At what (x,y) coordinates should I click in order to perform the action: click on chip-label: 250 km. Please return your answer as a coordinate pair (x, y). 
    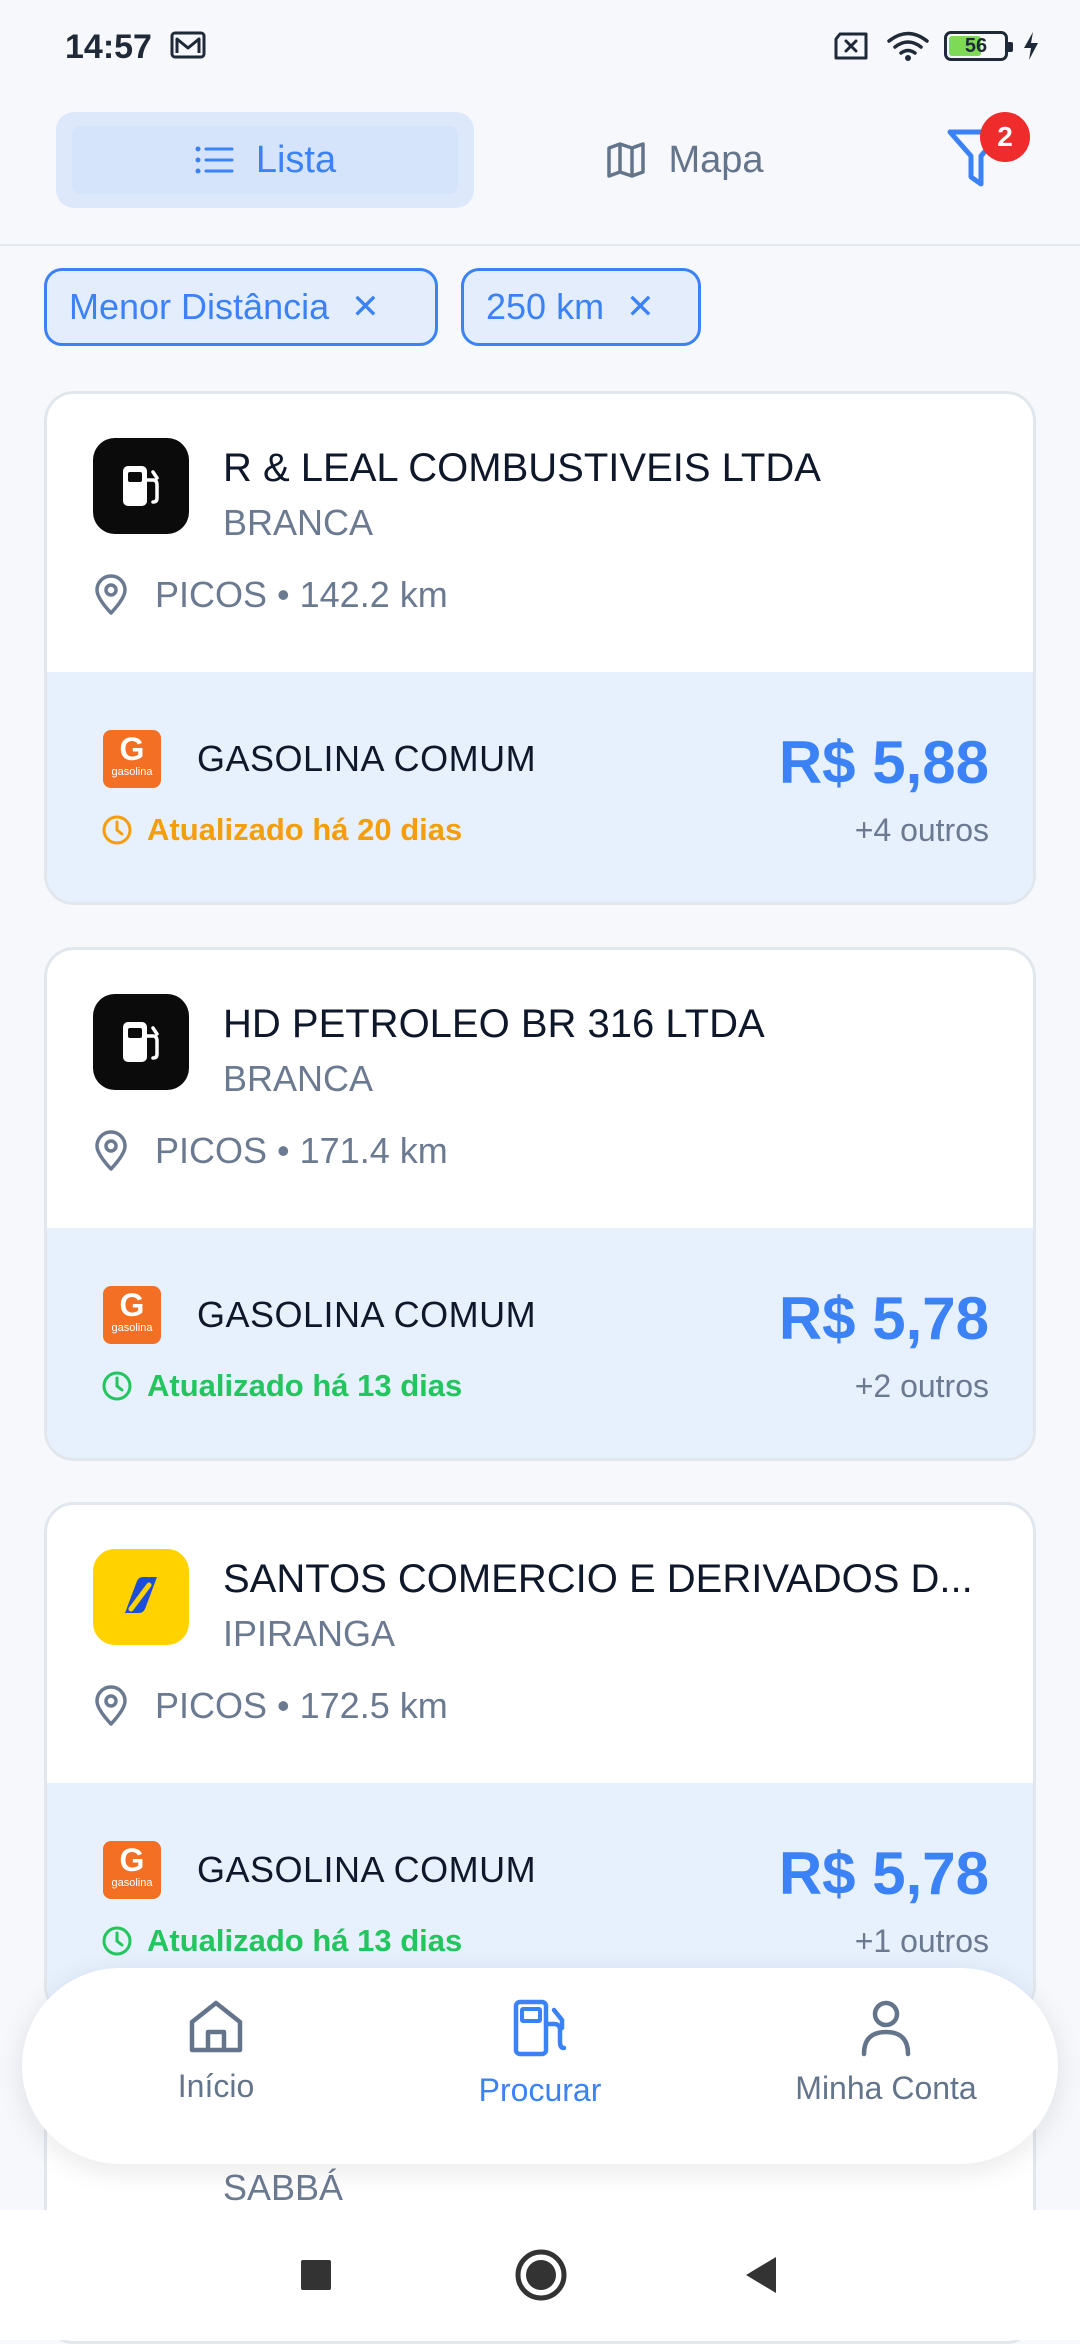
    Looking at the image, I should click on (545, 306).